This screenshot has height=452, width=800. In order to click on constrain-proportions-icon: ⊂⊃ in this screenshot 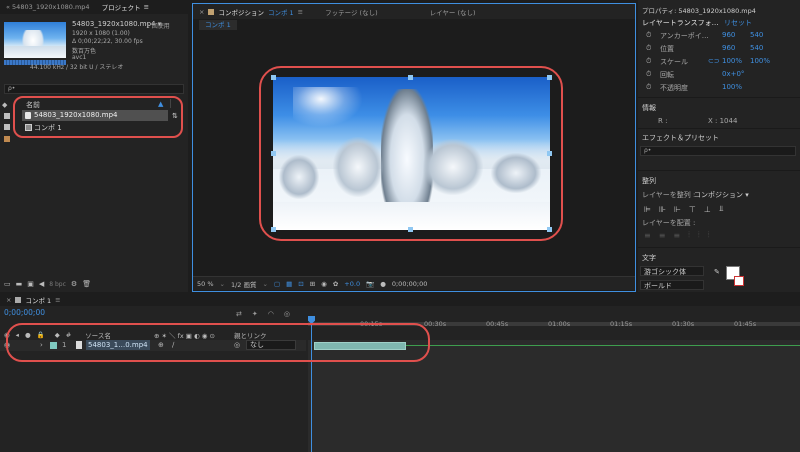, I will do `click(714, 61)`.